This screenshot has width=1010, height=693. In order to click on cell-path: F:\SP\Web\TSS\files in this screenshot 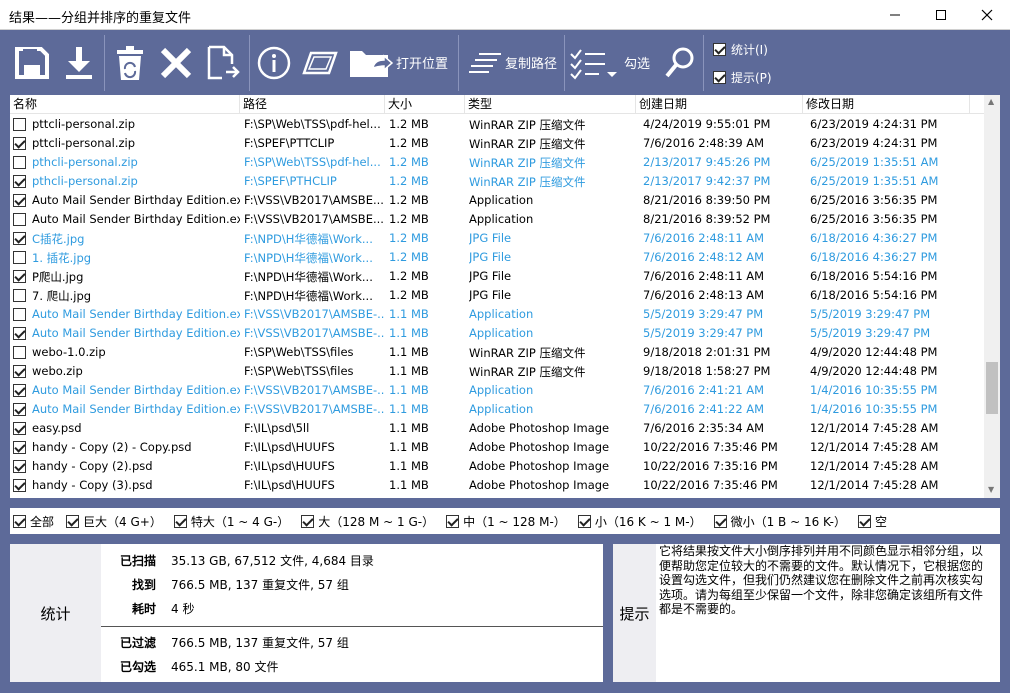, I will do `click(299, 352)`.